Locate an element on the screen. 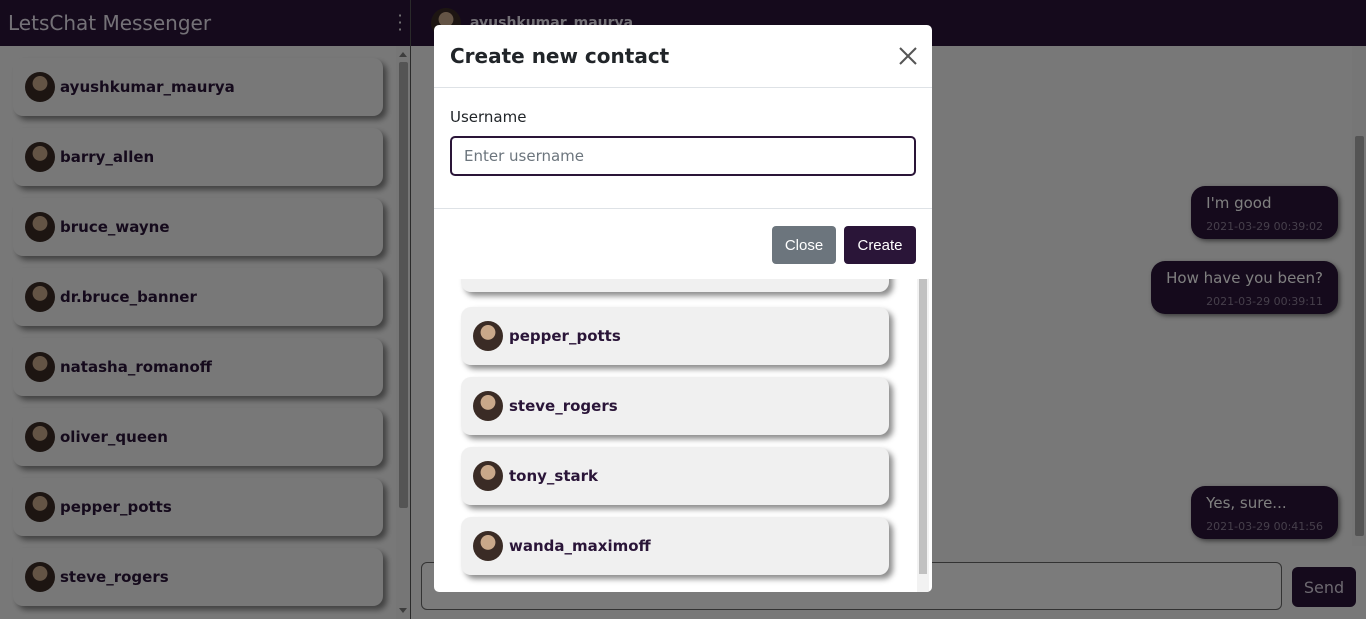  create-contact-dialog: Create new contact Username Close Create is located at coordinates (683, 152).